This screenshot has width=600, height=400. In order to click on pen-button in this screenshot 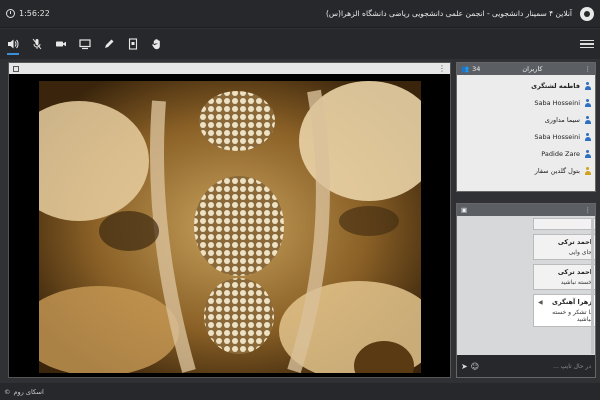, I will do `click(109, 44)`.